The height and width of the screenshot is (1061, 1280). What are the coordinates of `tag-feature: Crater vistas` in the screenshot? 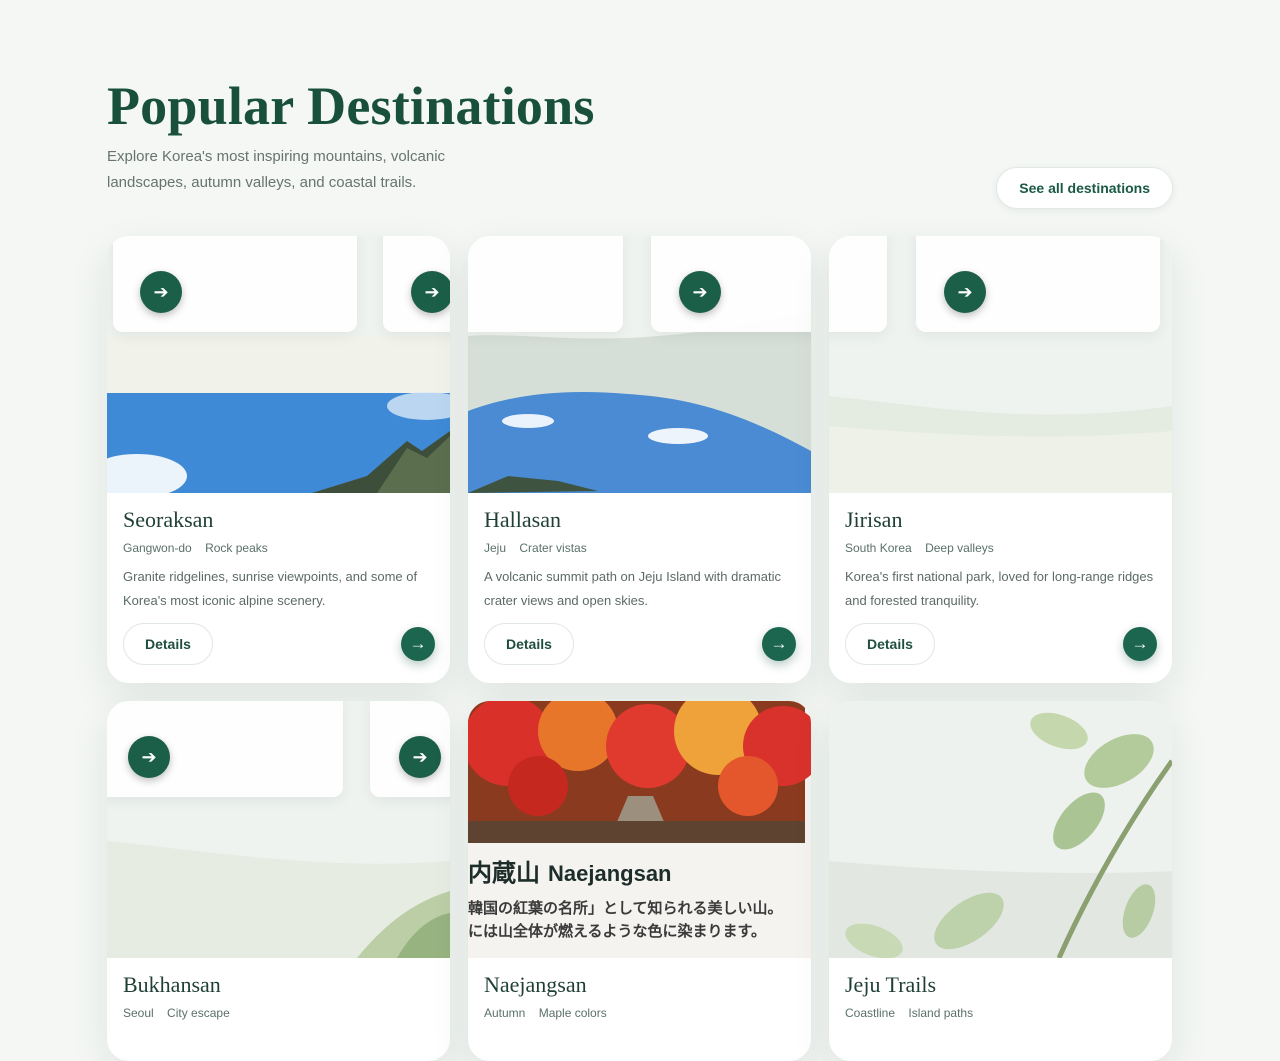 It's located at (553, 548).